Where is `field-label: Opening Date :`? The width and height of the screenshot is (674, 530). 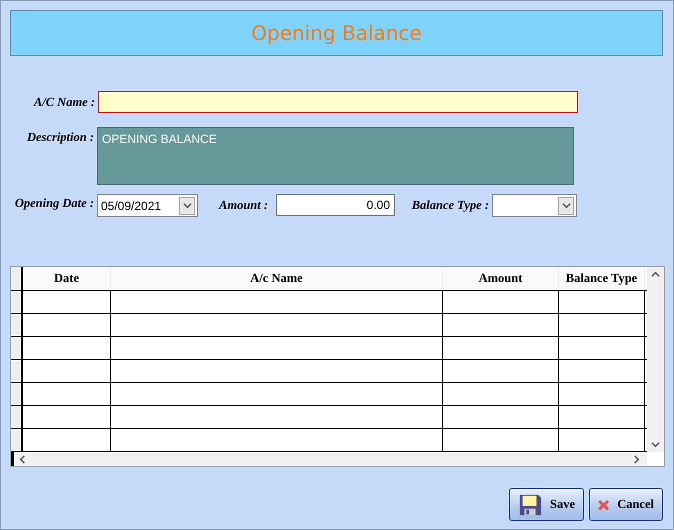 field-label: Opening Date : is located at coordinates (54, 203).